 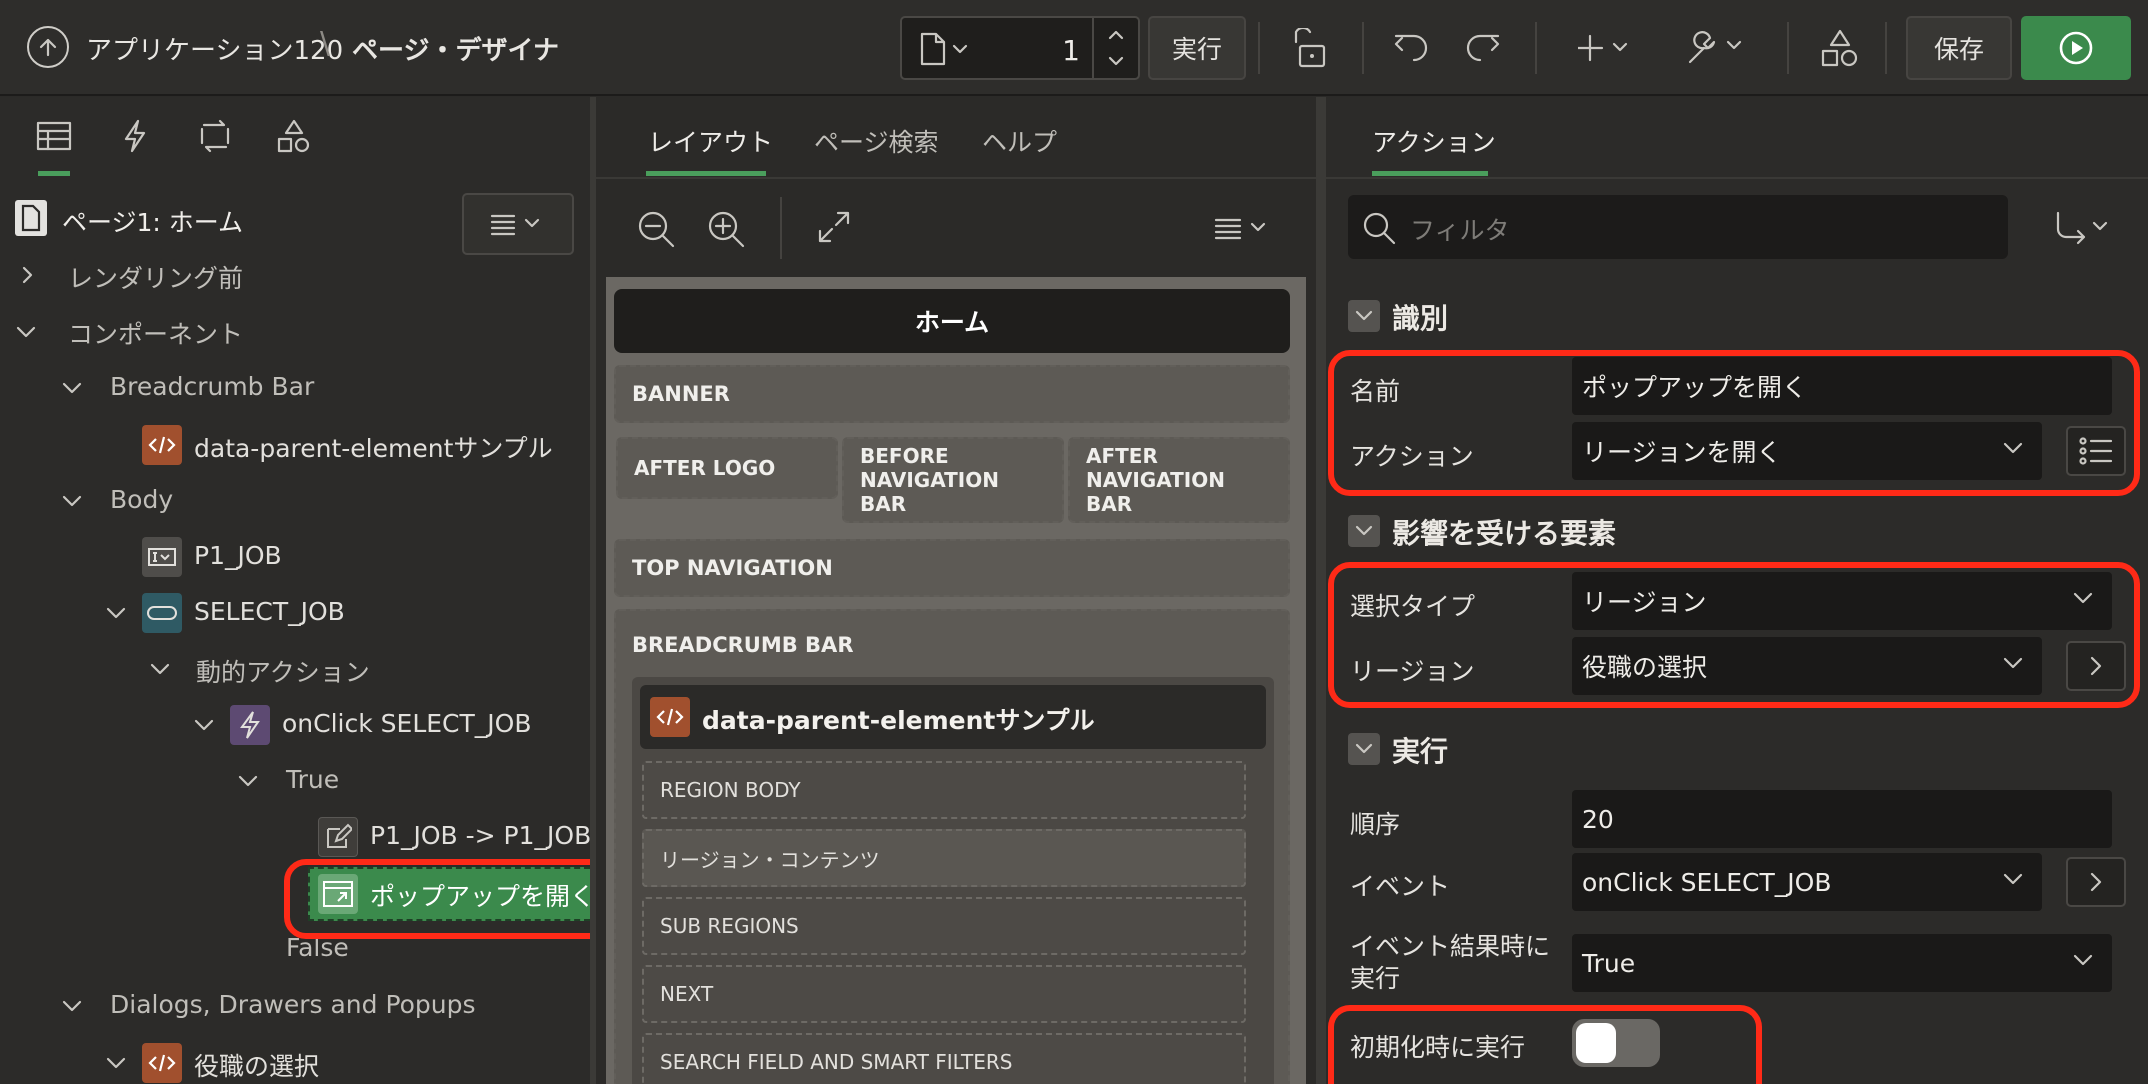 What do you see at coordinates (54, 173) in the screenshot?
I see `rendering-tab-underline` at bounding box center [54, 173].